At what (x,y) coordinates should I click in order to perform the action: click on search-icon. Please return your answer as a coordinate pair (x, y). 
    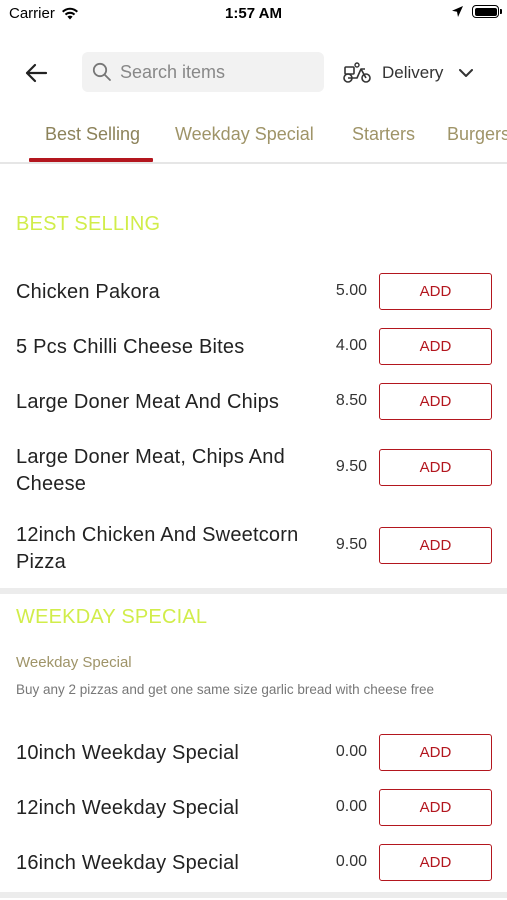
    Looking at the image, I should click on (101, 71).